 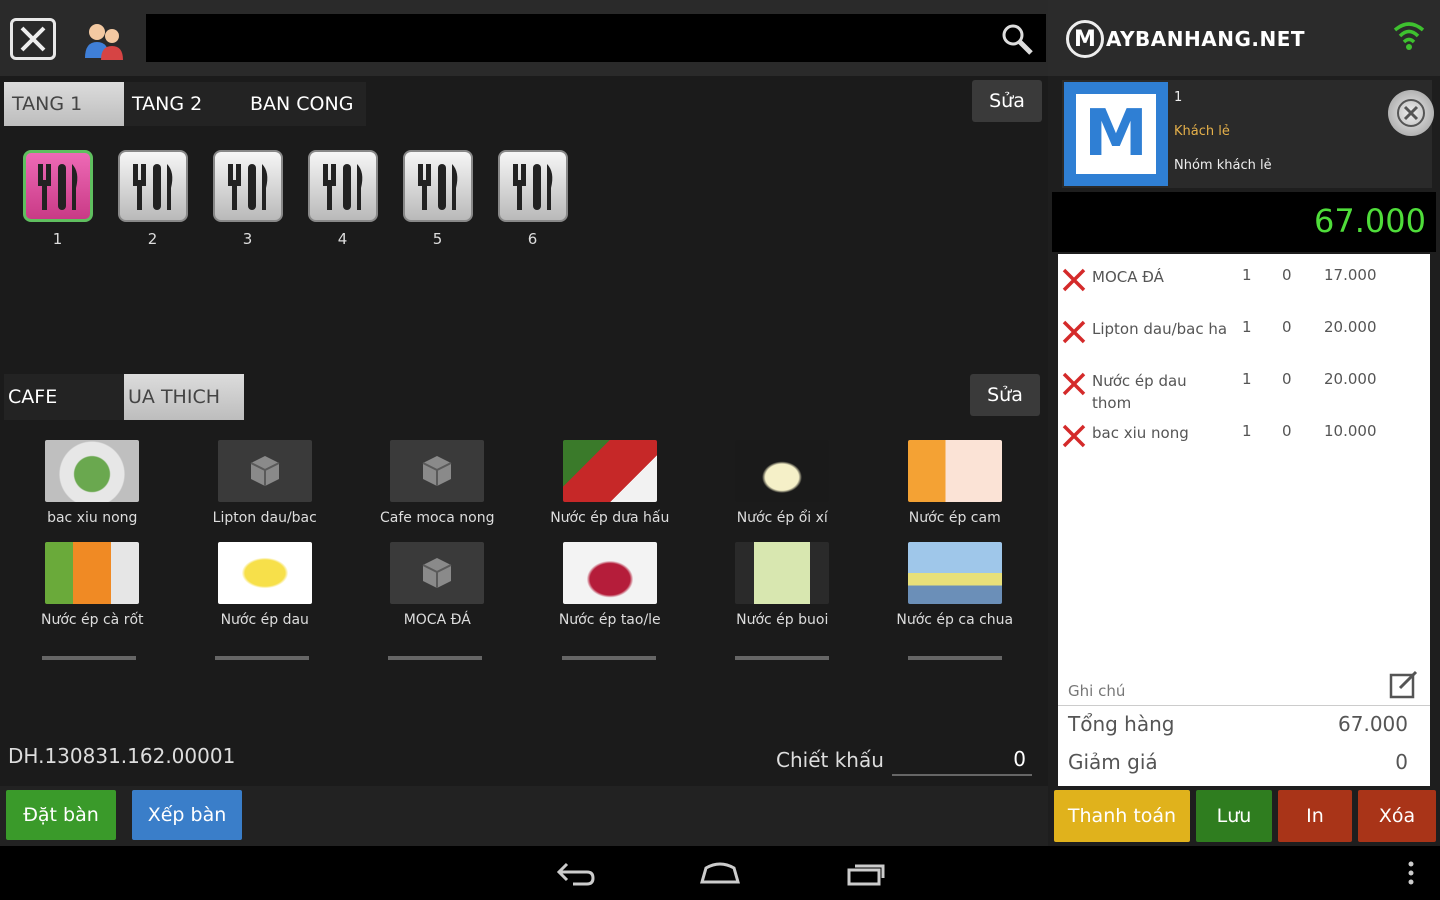 I want to click on back-icon, so click(x=575, y=874).